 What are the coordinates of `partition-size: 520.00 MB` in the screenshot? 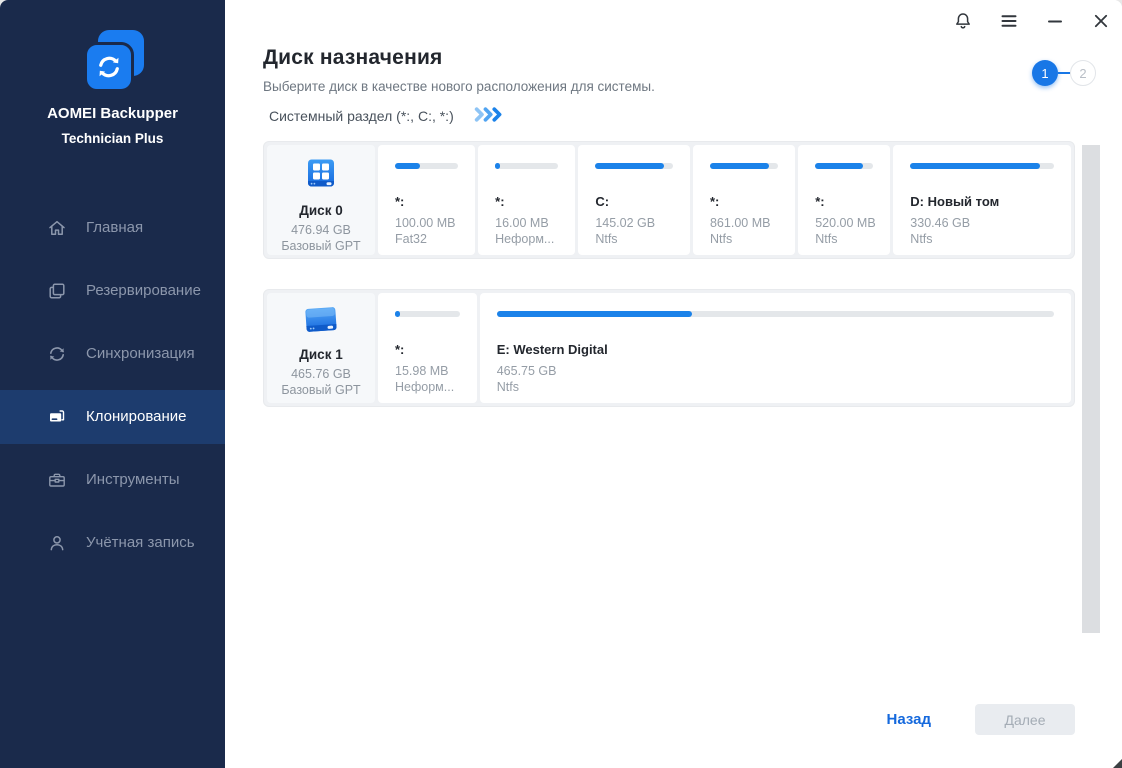 It's located at (845, 223).